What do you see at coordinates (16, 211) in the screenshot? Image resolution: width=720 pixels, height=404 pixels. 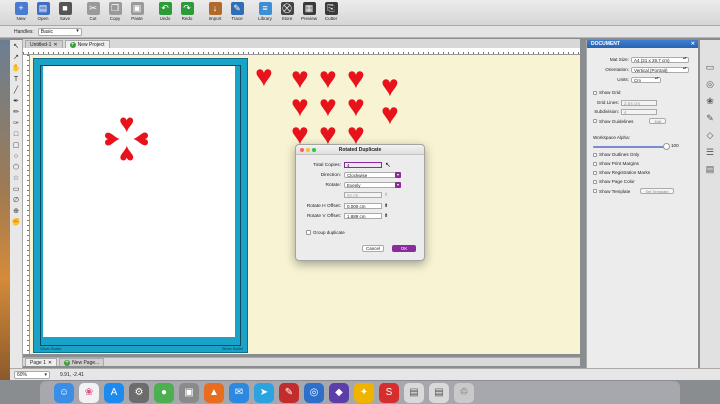 I see `zoom-icon: ⊕` at bounding box center [16, 211].